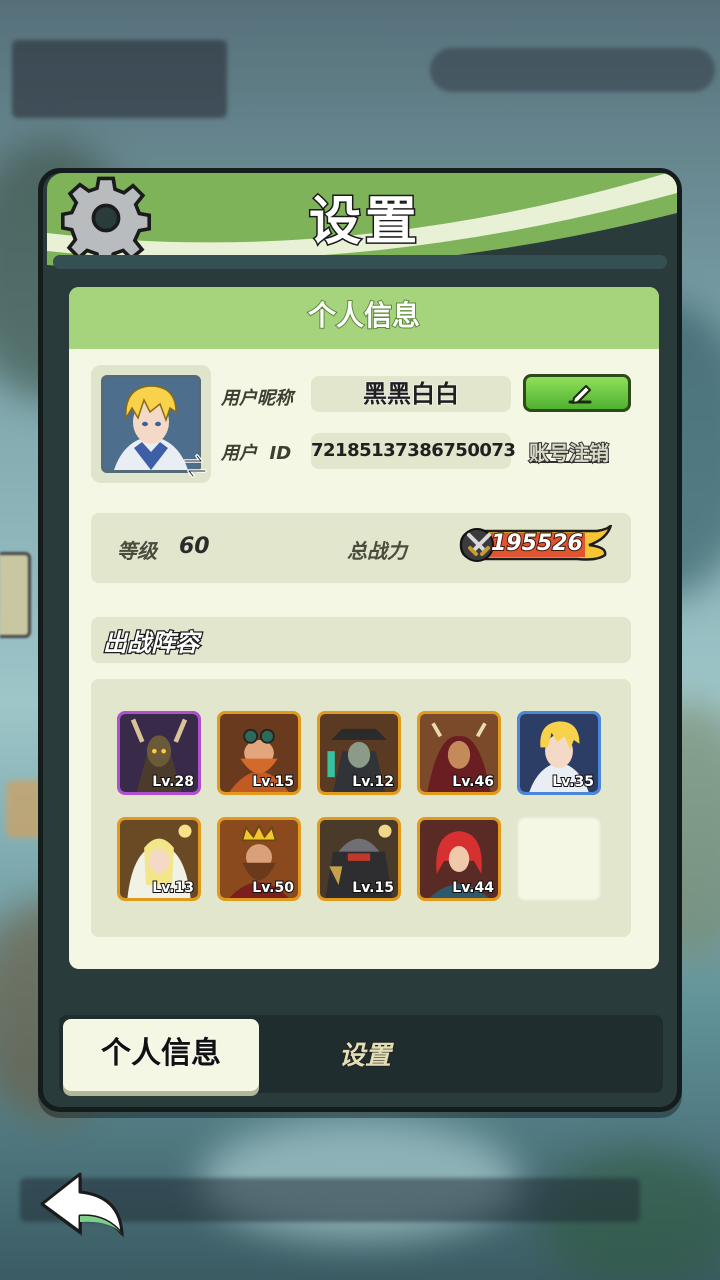  Describe the element at coordinates (559, 859) in the screenshot. I see `hero-slot-empty` at that location.